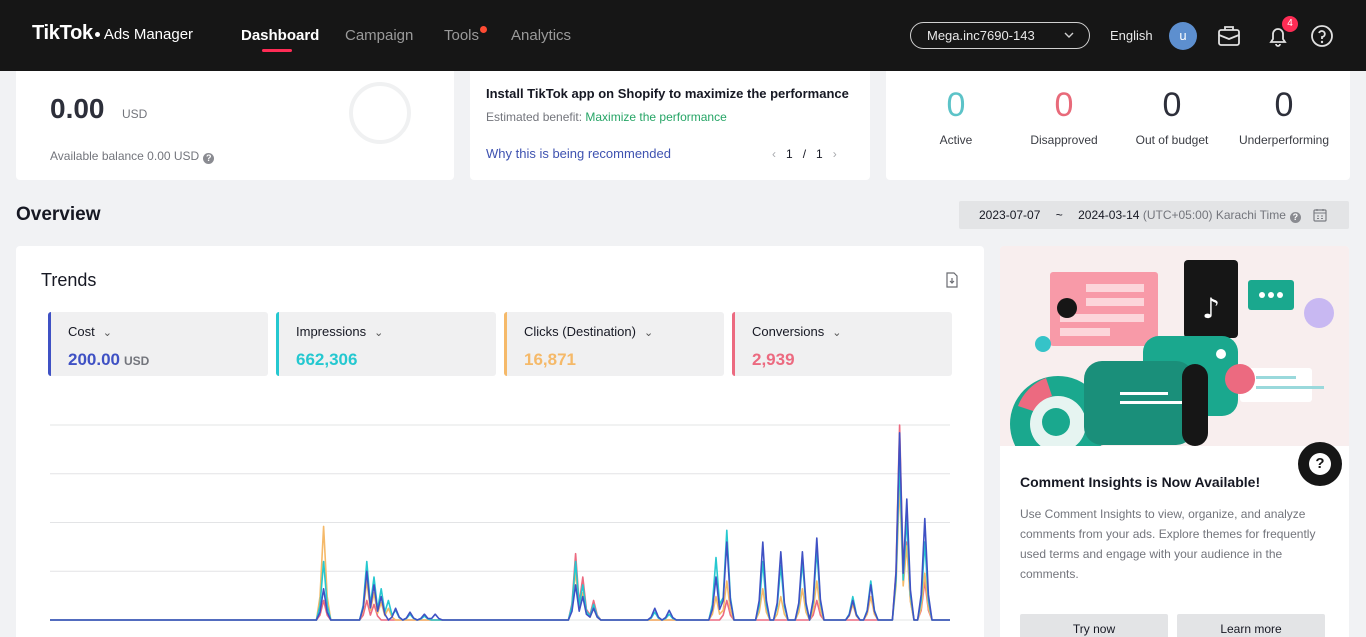 The image size is (1366, 637). What do you see at coordinates (1174, 346) in the screenshot?
I see `comment-insights-illustration: ♪` at bounding box center [1174, 346].